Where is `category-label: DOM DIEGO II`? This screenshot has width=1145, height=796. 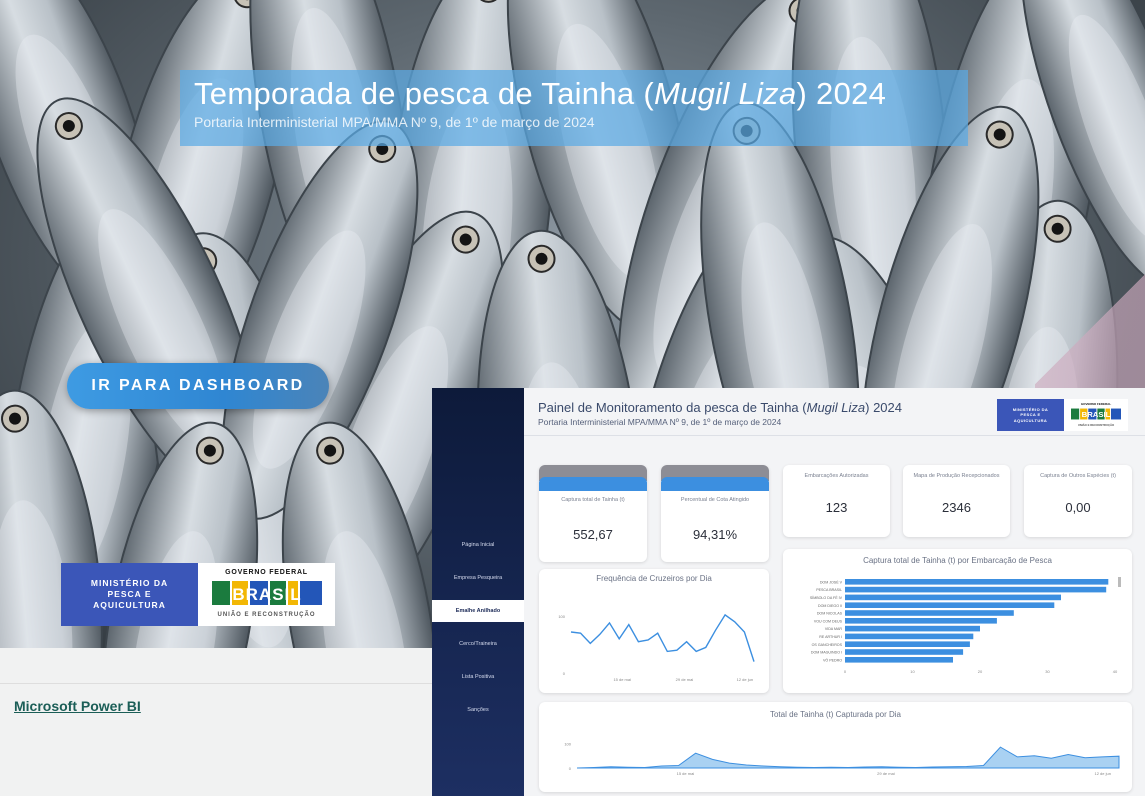 category-label: DOM DIEGO II is located at coordinates (830, 606).